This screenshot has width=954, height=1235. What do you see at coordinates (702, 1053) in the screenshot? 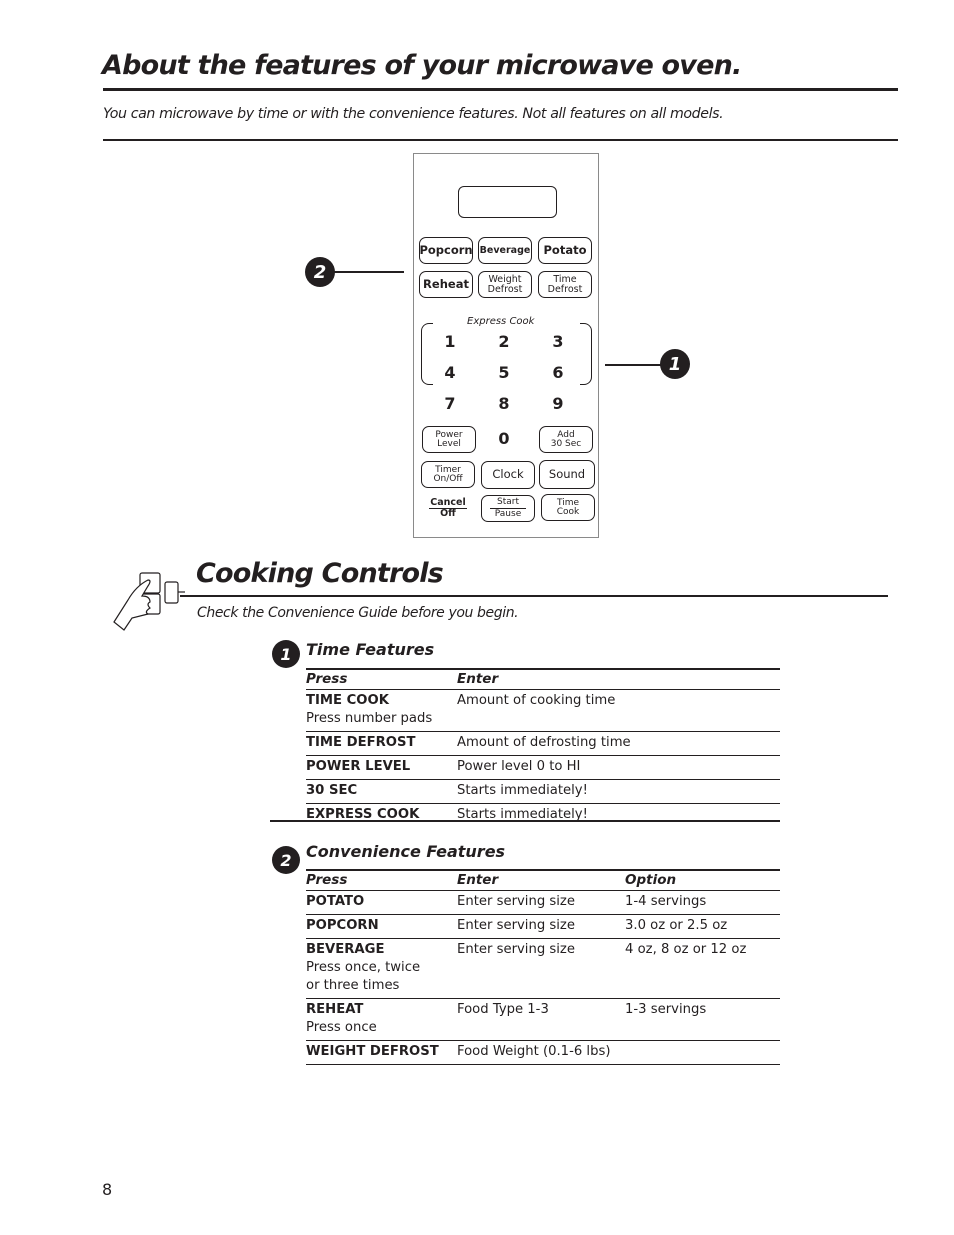
I see `option-cell` at bounding box center [702, 1053].